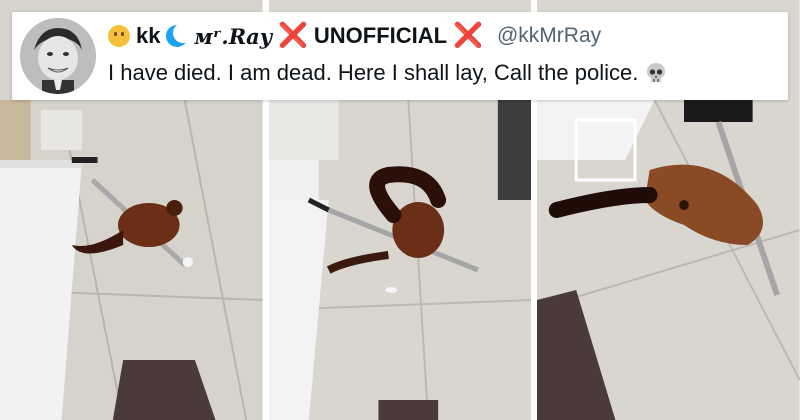 Image resolution: width=800 pixels, height=420 pixels. Describe the element at coordinates (292, 35) in the screenshot. I see `cross-mark-emoji: ❌` at that location.